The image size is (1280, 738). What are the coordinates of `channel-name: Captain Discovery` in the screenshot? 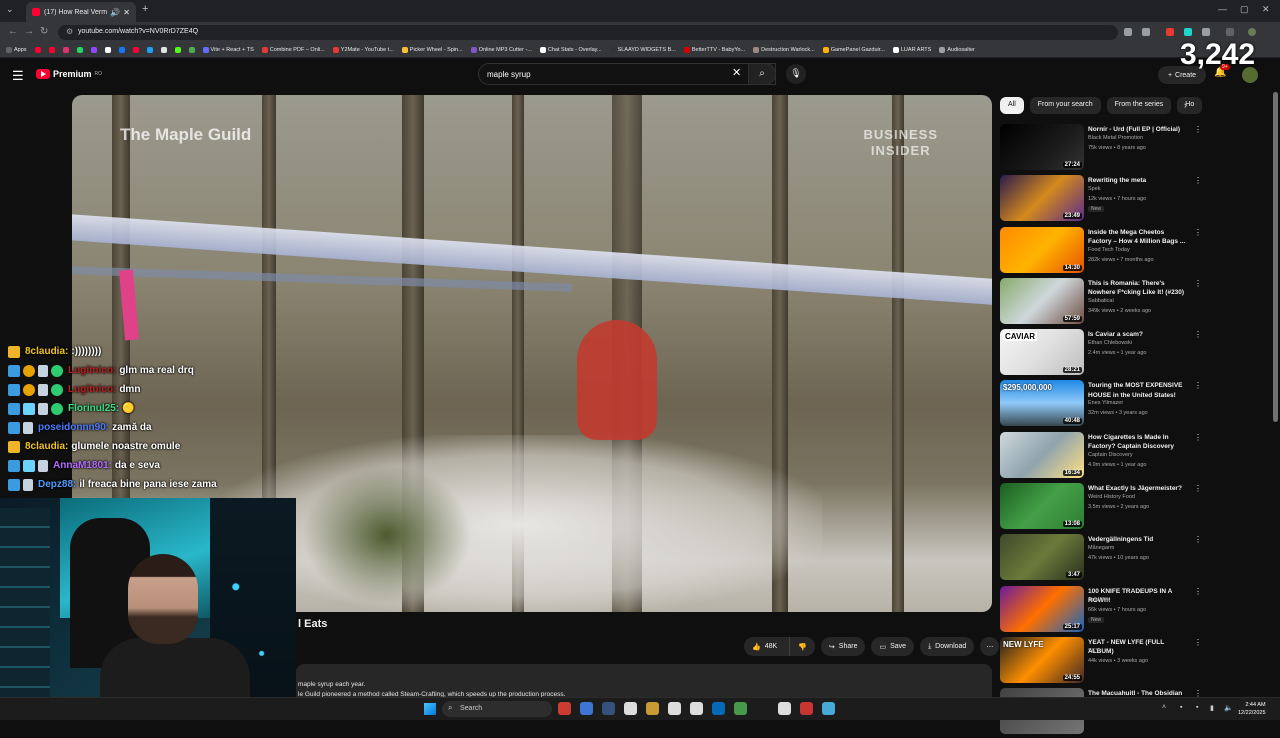 It's located at (1110, 455).